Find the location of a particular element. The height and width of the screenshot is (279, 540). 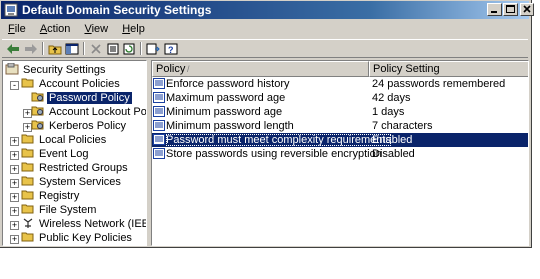

column-header-label: Policy Setting is located at coordinates (406, 69).